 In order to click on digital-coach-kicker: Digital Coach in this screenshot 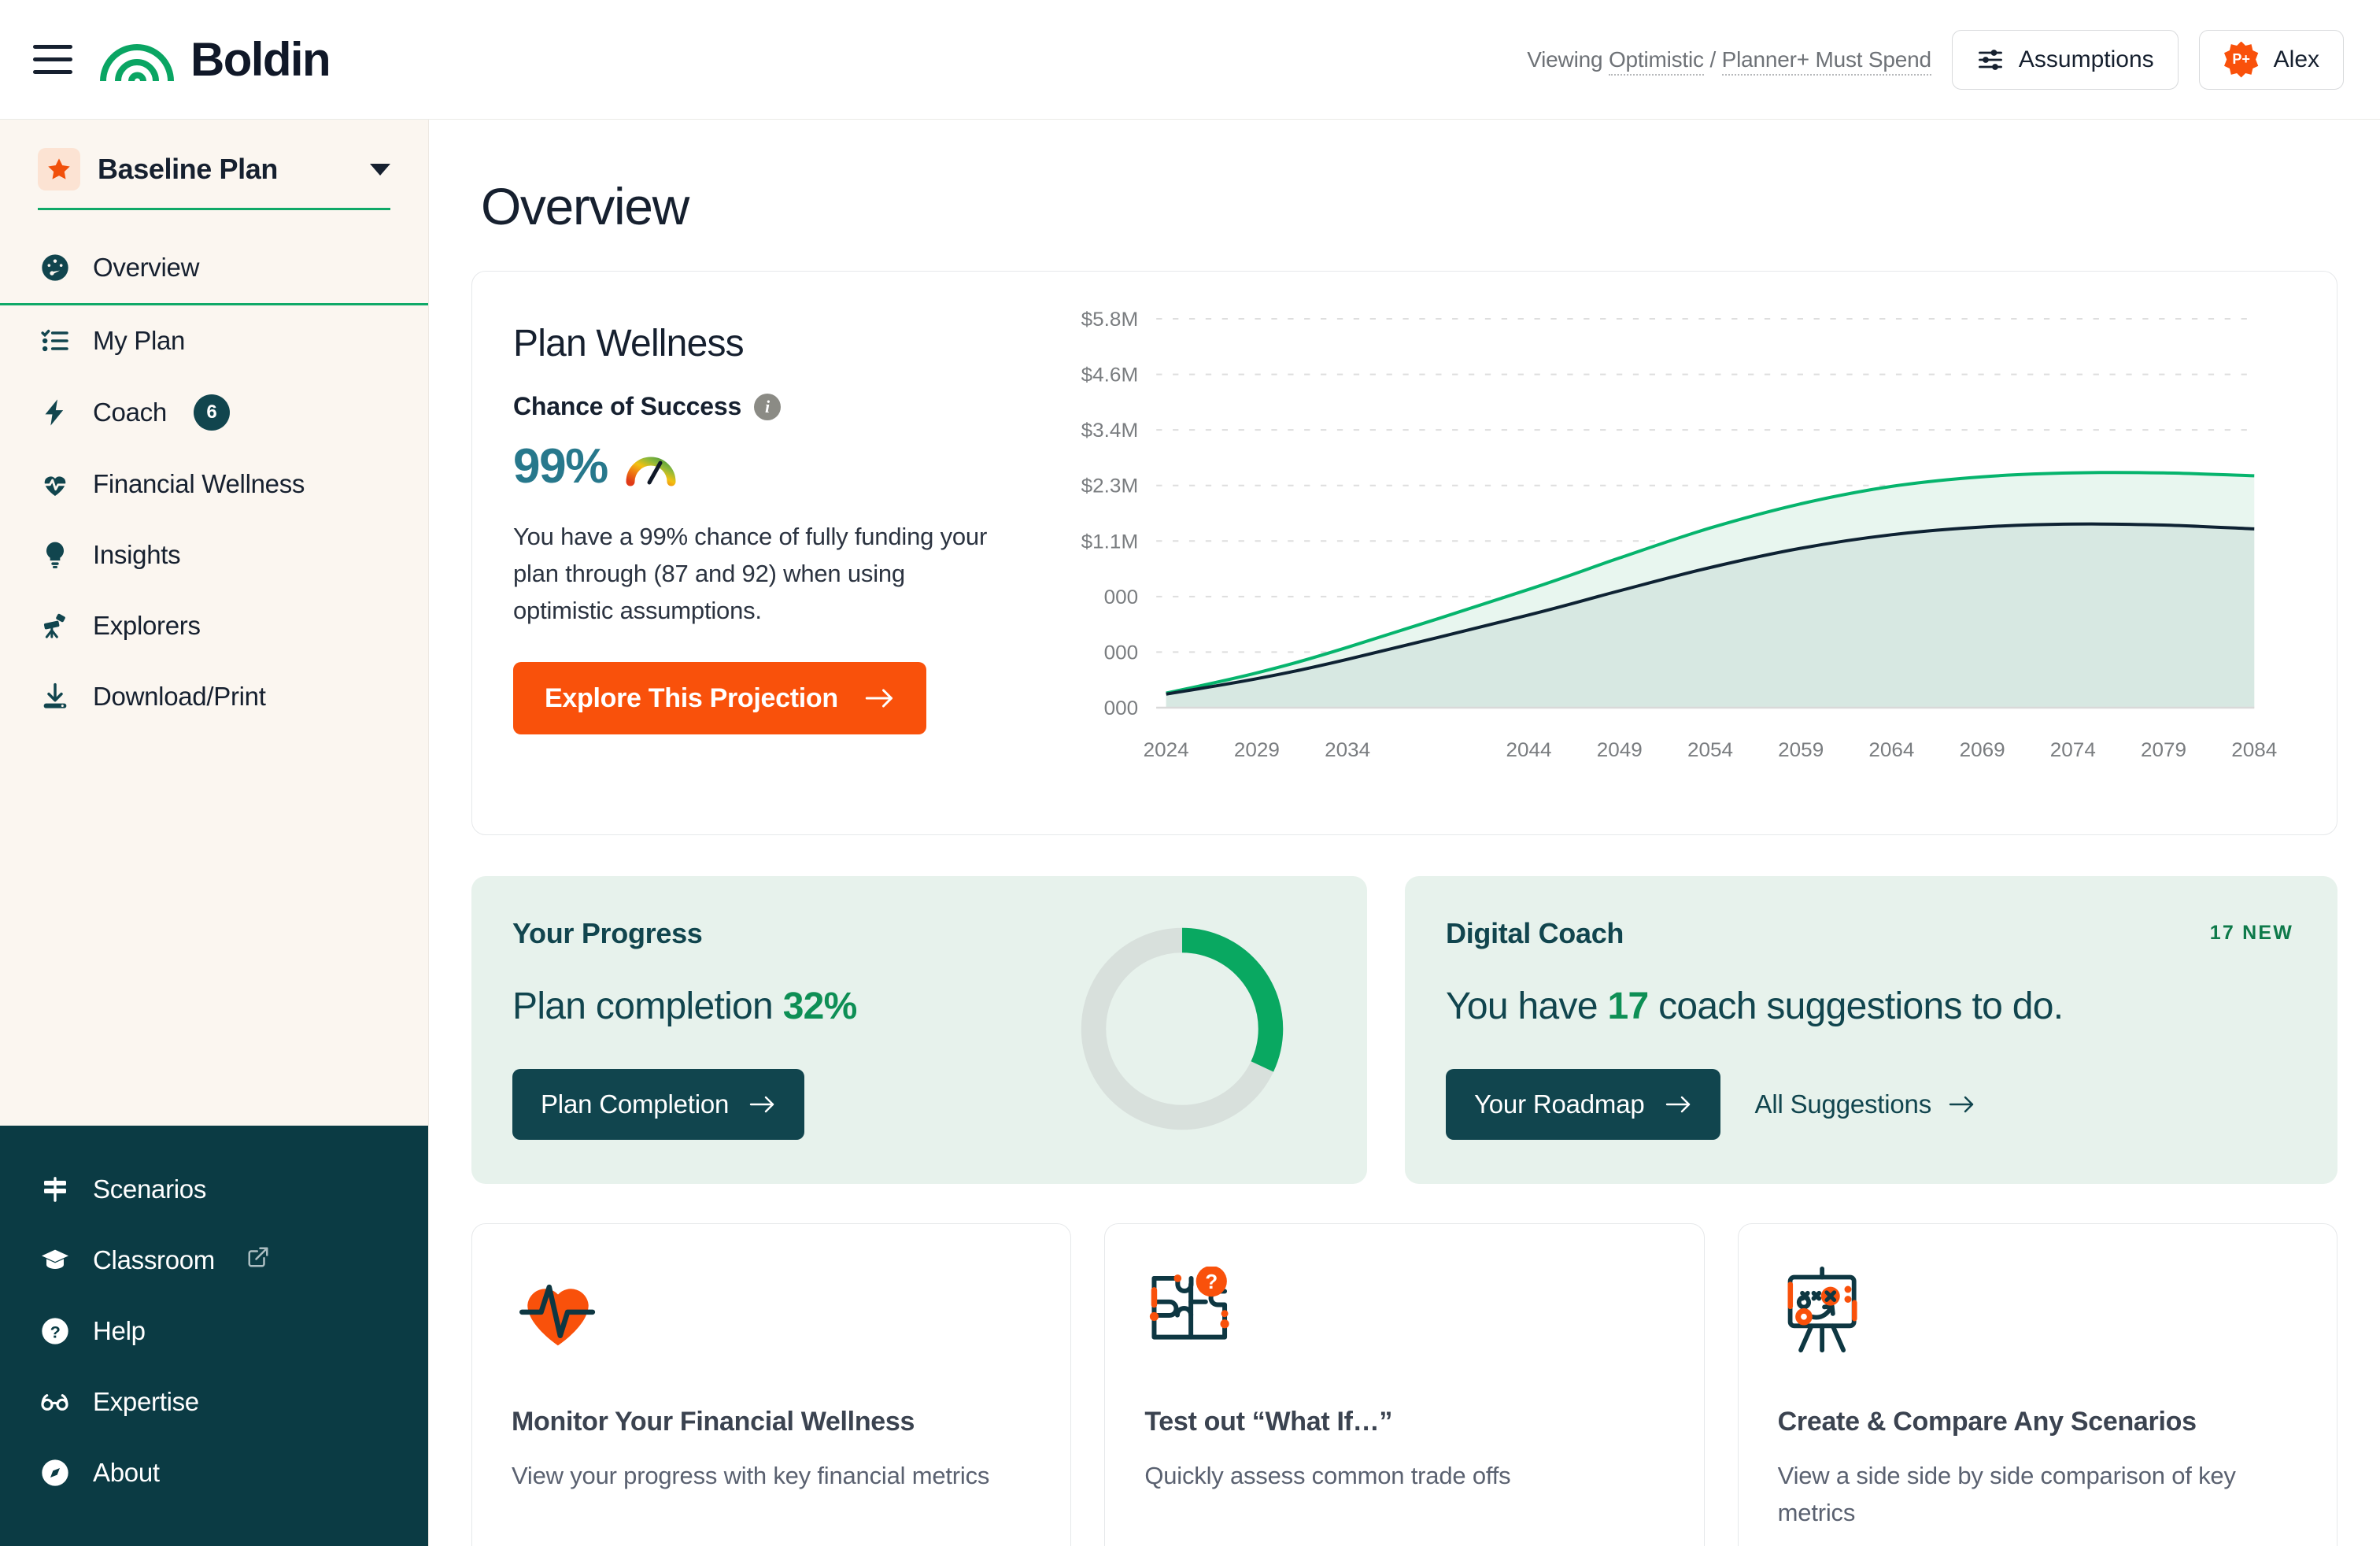, I will do `click(1535, 933)`.